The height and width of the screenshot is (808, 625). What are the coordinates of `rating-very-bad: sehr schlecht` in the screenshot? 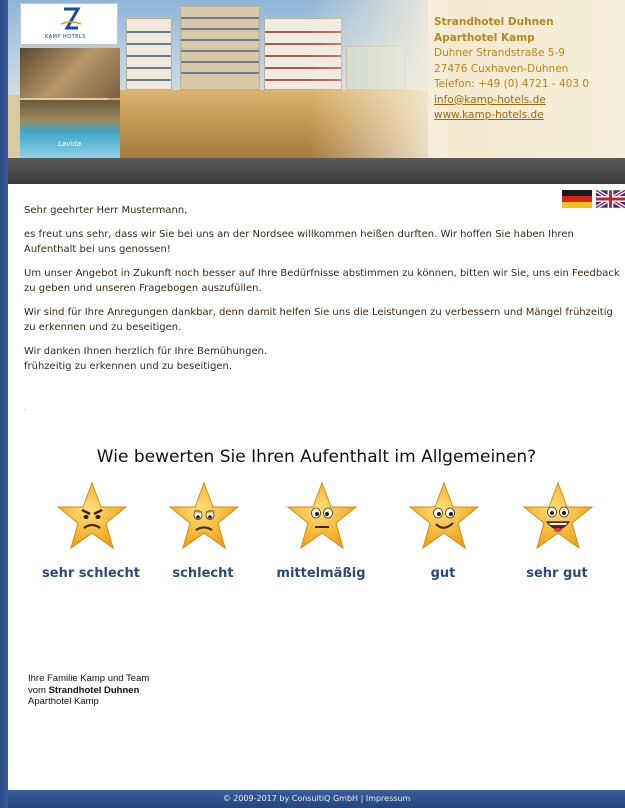 It's located at (91, 535).